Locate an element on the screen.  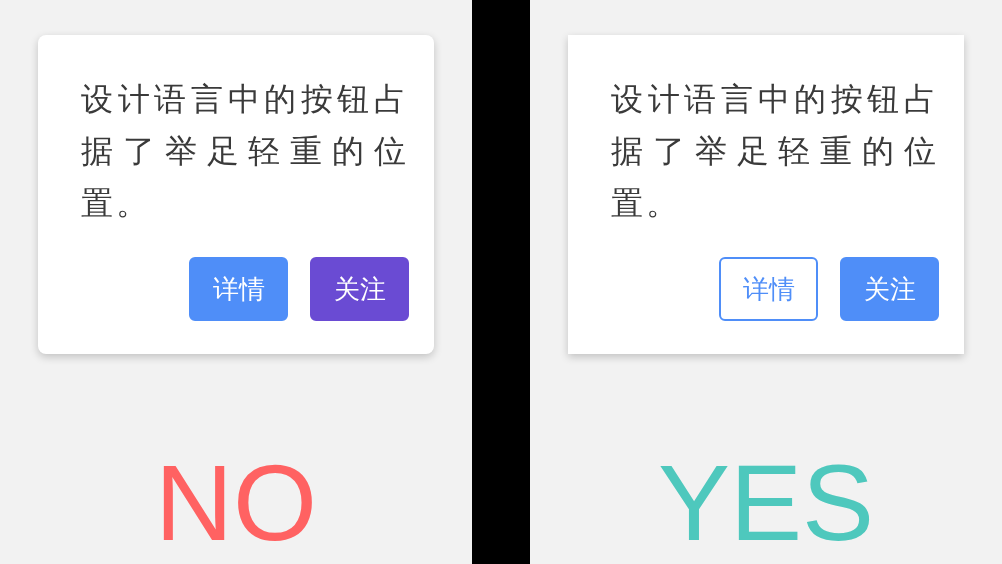
filled-button: 详情 is located at coordinates (238, 289).